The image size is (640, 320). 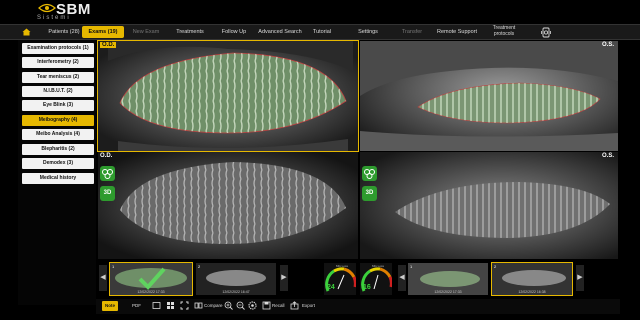 I want to click on eye-tag-od-top: O.D., so click(x=108, y=45).